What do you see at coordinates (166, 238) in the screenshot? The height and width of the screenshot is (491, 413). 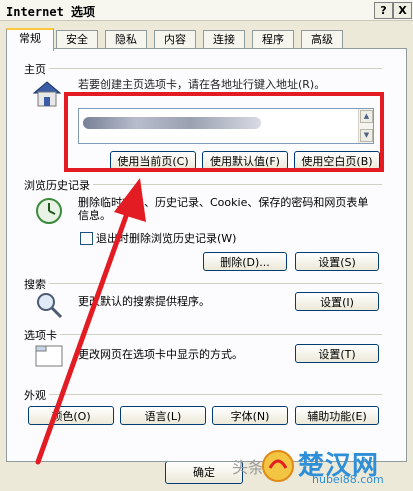 I see `delete-on-exit-label: 退出时删除浏览历史记录(W)` at bounding box center [166, 238].